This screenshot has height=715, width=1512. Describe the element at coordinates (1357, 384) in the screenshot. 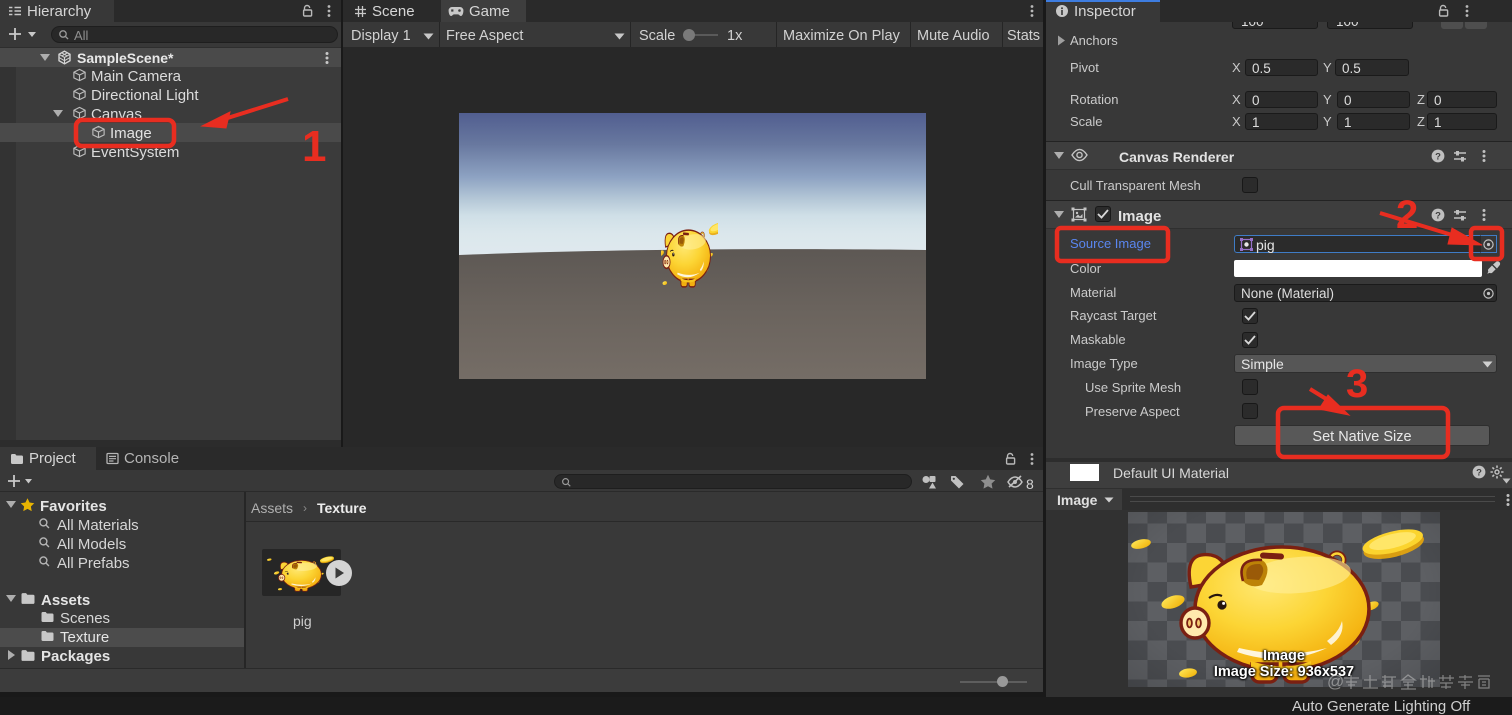

I see `svg-text: 3` at that location.